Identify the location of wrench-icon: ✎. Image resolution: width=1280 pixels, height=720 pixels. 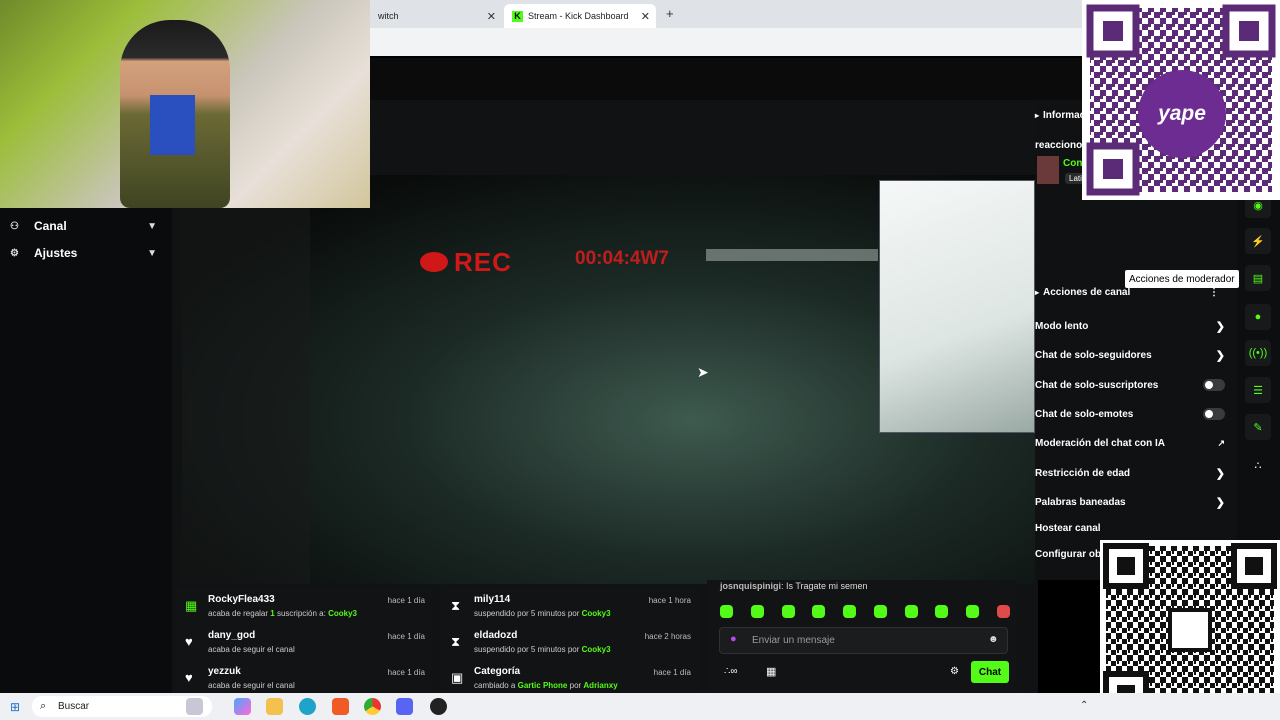
(1258, 427).